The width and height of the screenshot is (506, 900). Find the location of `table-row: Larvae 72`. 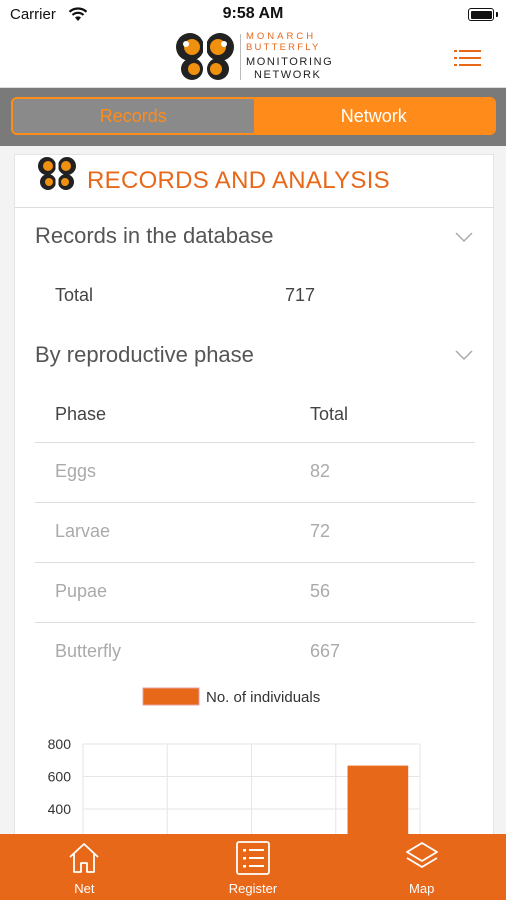

table-row: Larvae 72 is located at coordinates (255, 533).